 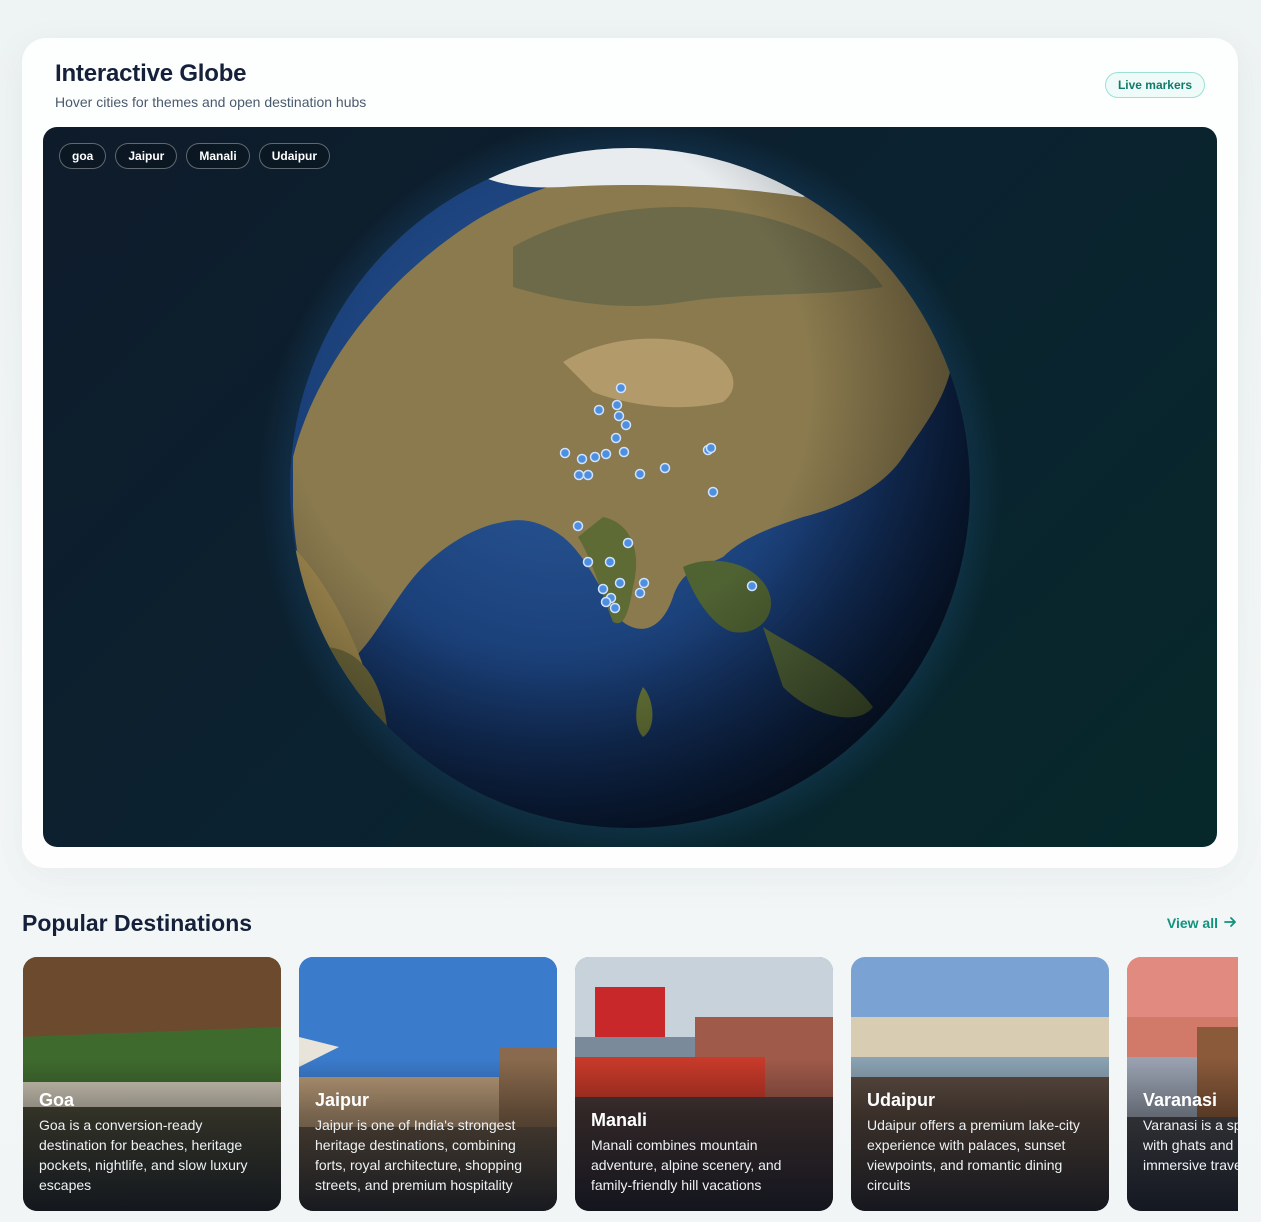 What do you see at coordinates (1154, 85) in the screenshot?
I see `live-markers-badge: Live markers` at bounding box center [1154, 85].